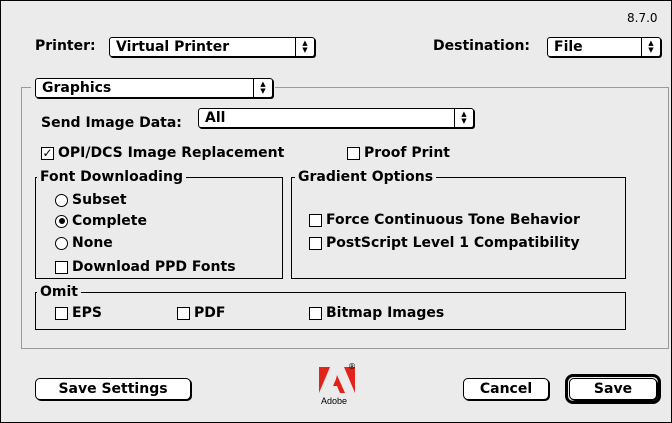  What do you see at coordinates (453, 220) in the screenshot?
I see `force-continuous-label: Force Continuous Tone Behavior` at bounding box center [453, 220].